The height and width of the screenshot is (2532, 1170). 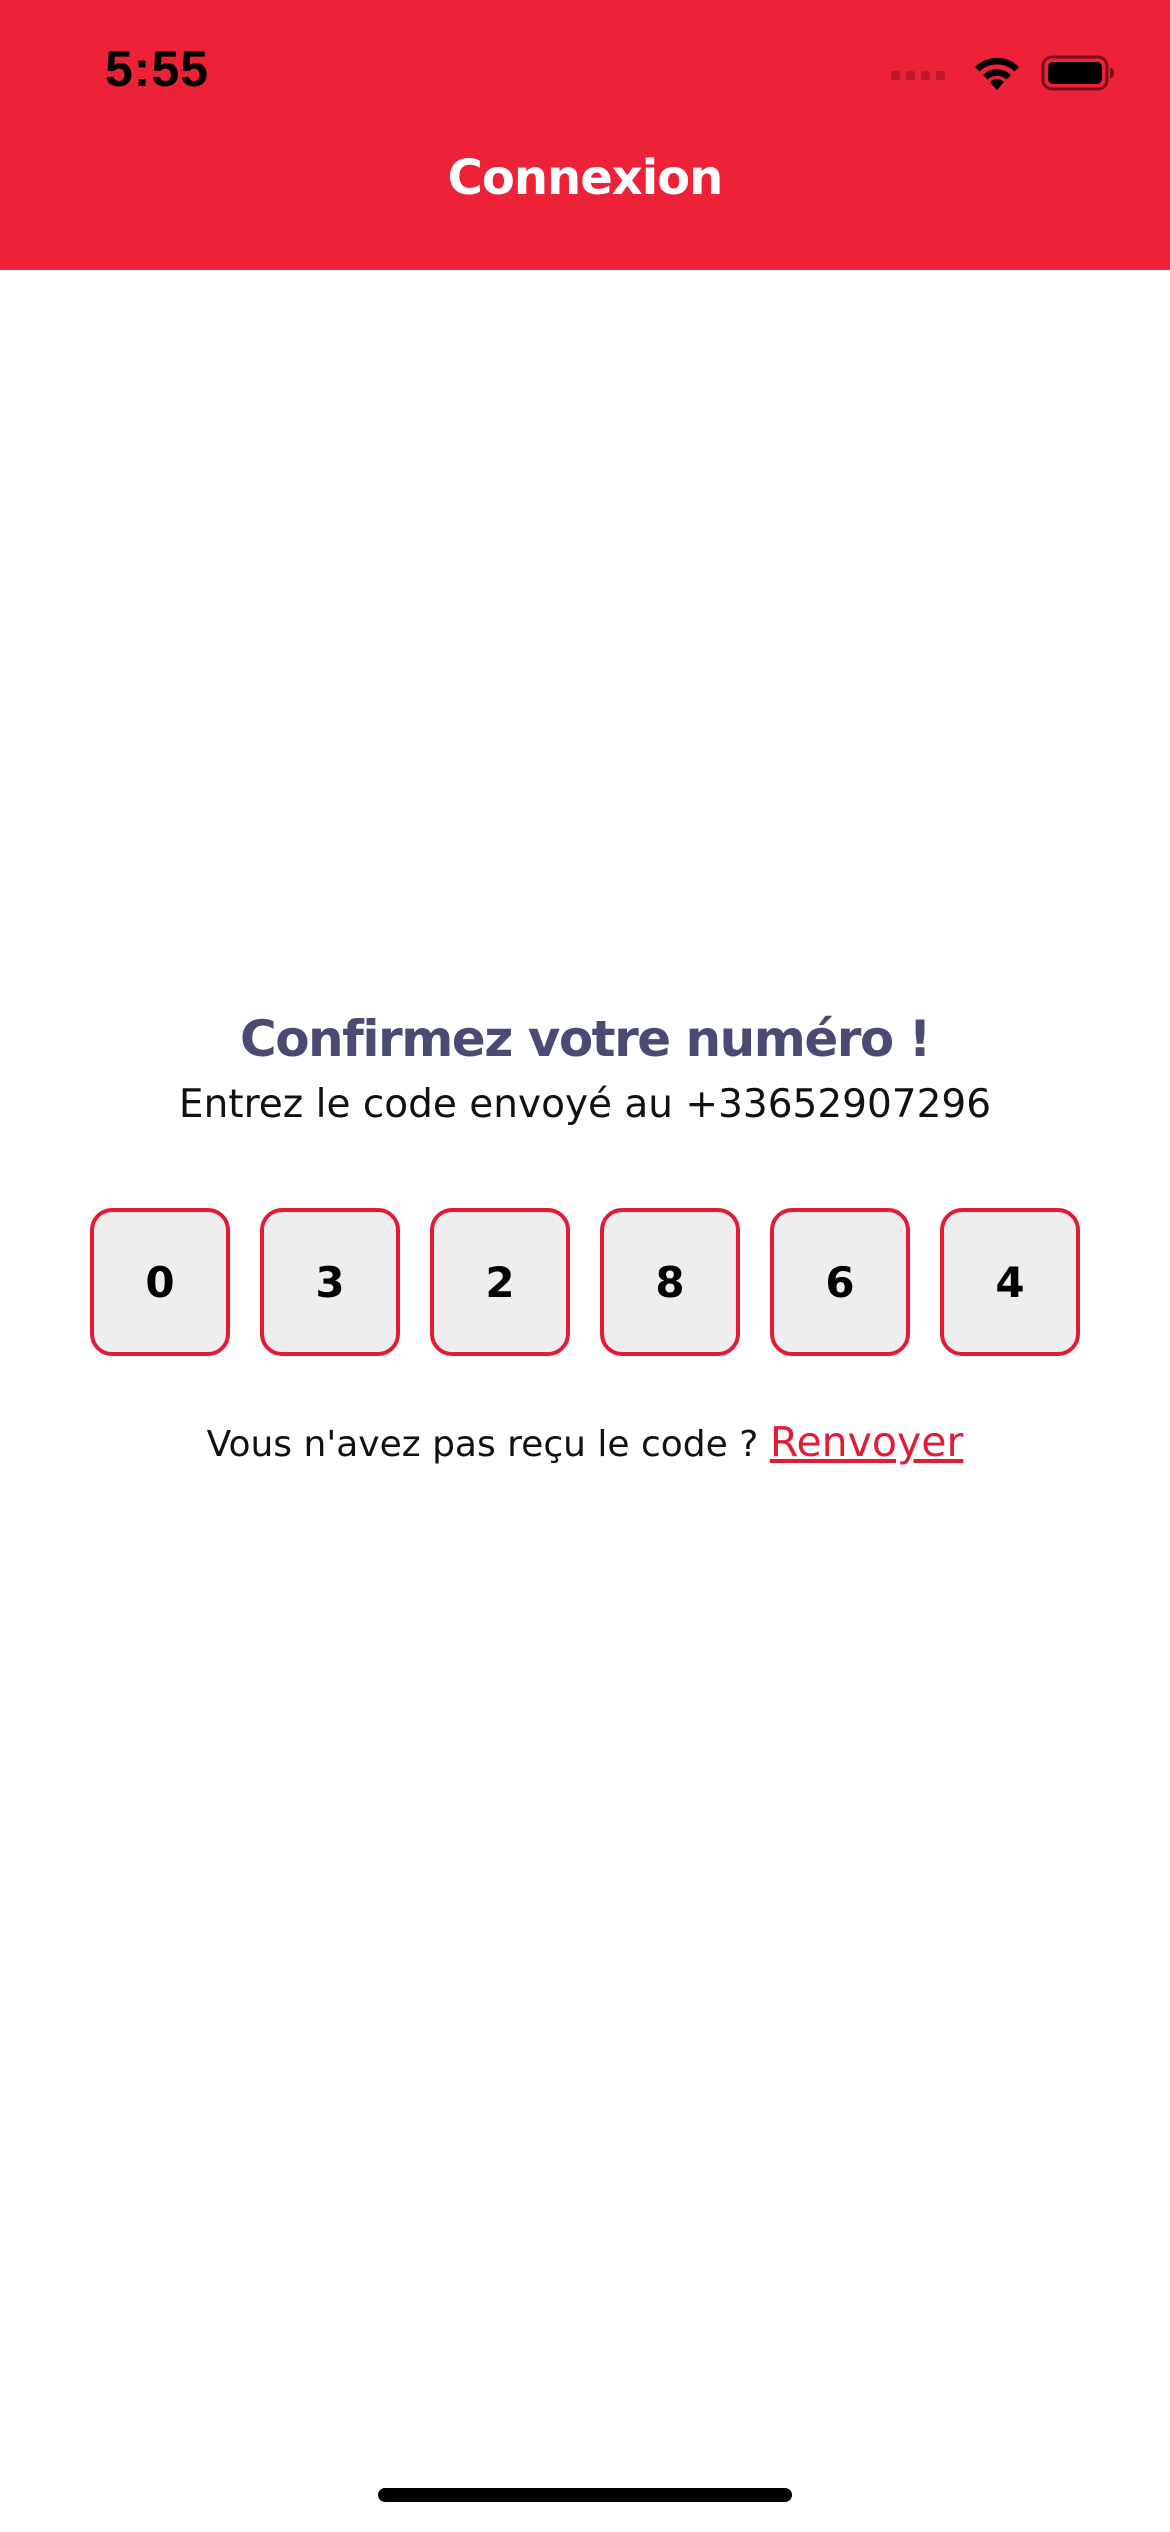 What do you see at coordinates (585, 1039) in the screenshot?
I see `confirm-heading: Confirmez votre numéro !` at bounding box center [585, 1039].